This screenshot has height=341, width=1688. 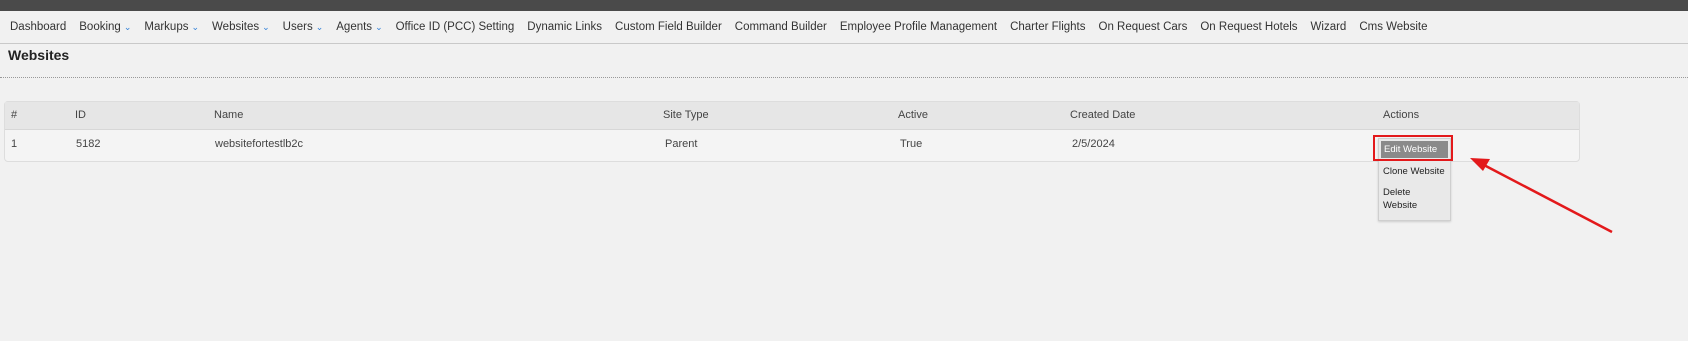 I want to click on nav-wizard: Wizard, so click(x=1329, y=27).